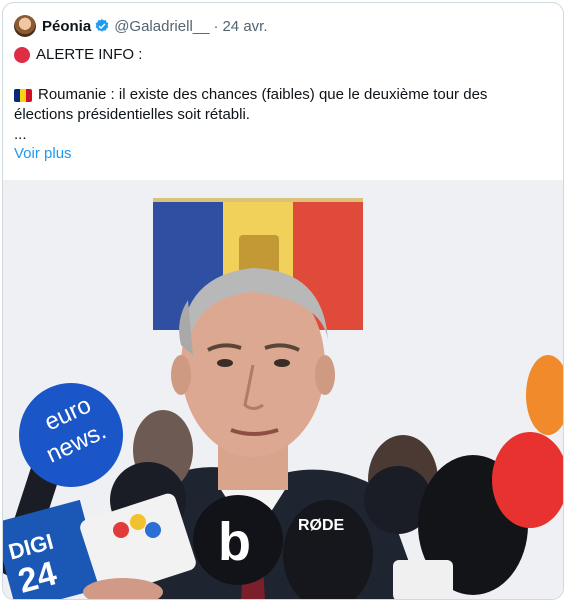 This screenshot has height=604, width=568. What do you see at coordinates (132, 114) in the screenshot?
I see `tweet-line-3: élections présidentielles soit rétabli.` at bounding box center [132, 114].